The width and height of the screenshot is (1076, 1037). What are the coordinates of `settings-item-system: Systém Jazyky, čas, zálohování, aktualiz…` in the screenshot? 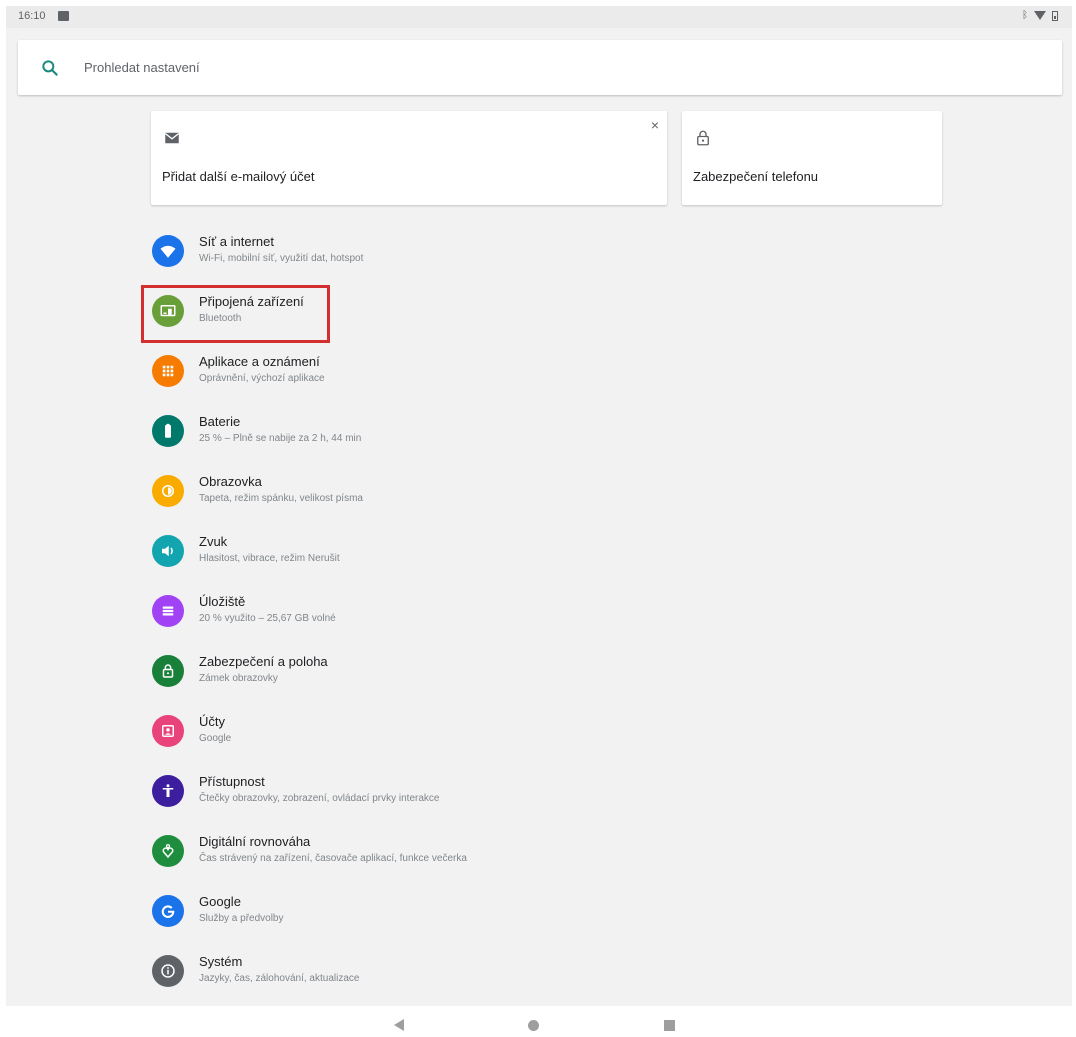 It's located at (496, 969).